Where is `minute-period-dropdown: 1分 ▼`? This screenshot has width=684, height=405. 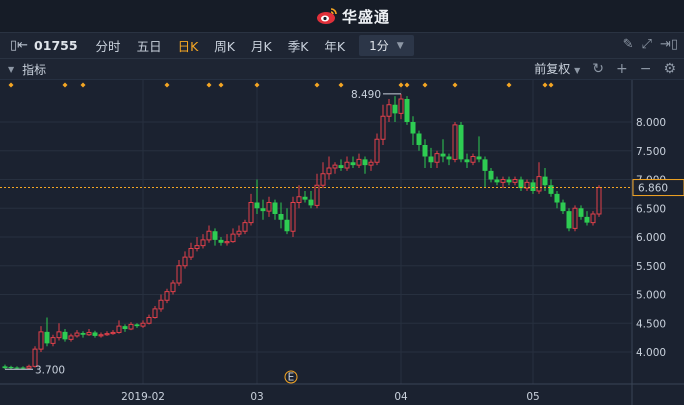 minute-period-dropdown: 1分 ▼ is located at coordinates (386, 45).